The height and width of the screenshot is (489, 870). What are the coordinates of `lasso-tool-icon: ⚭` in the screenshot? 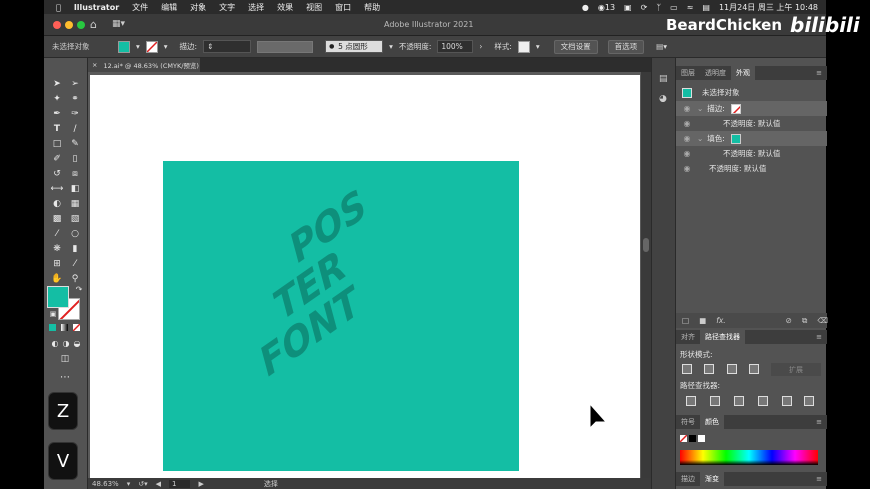 It's located at (75, 99).